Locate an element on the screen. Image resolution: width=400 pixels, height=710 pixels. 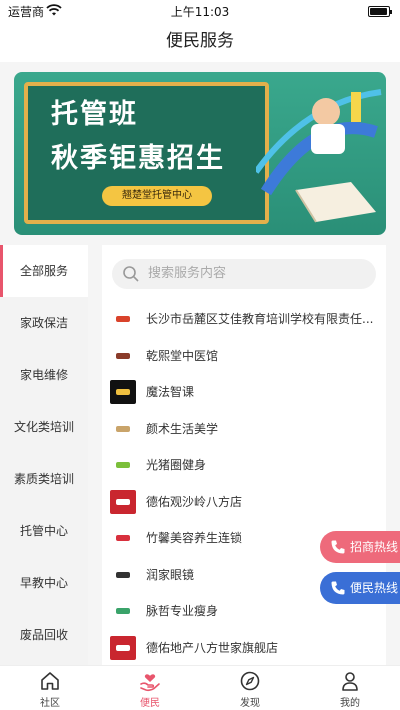
person-icon is located at coordinates (350, 681).